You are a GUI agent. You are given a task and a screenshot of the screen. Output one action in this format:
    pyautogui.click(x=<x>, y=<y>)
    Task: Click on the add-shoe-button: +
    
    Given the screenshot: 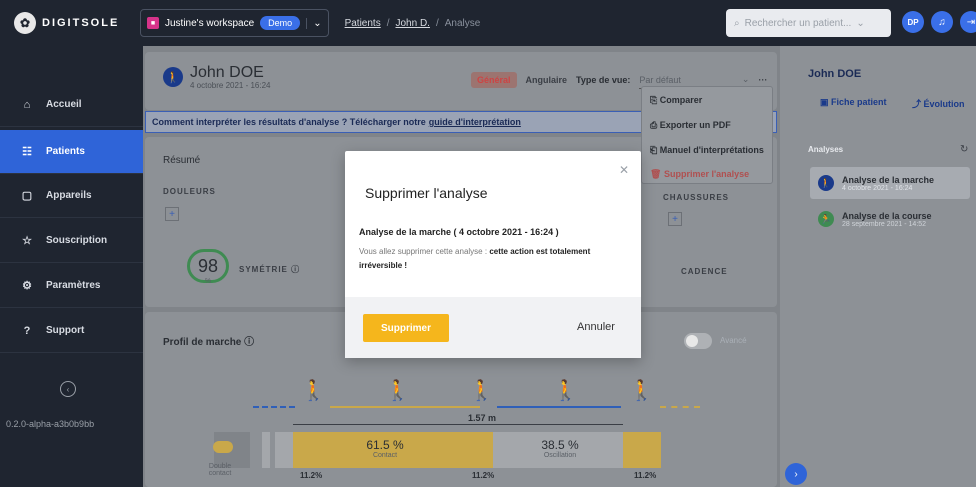 What is the action you would take?
    pyautogui.click(x=675, y=219)
    